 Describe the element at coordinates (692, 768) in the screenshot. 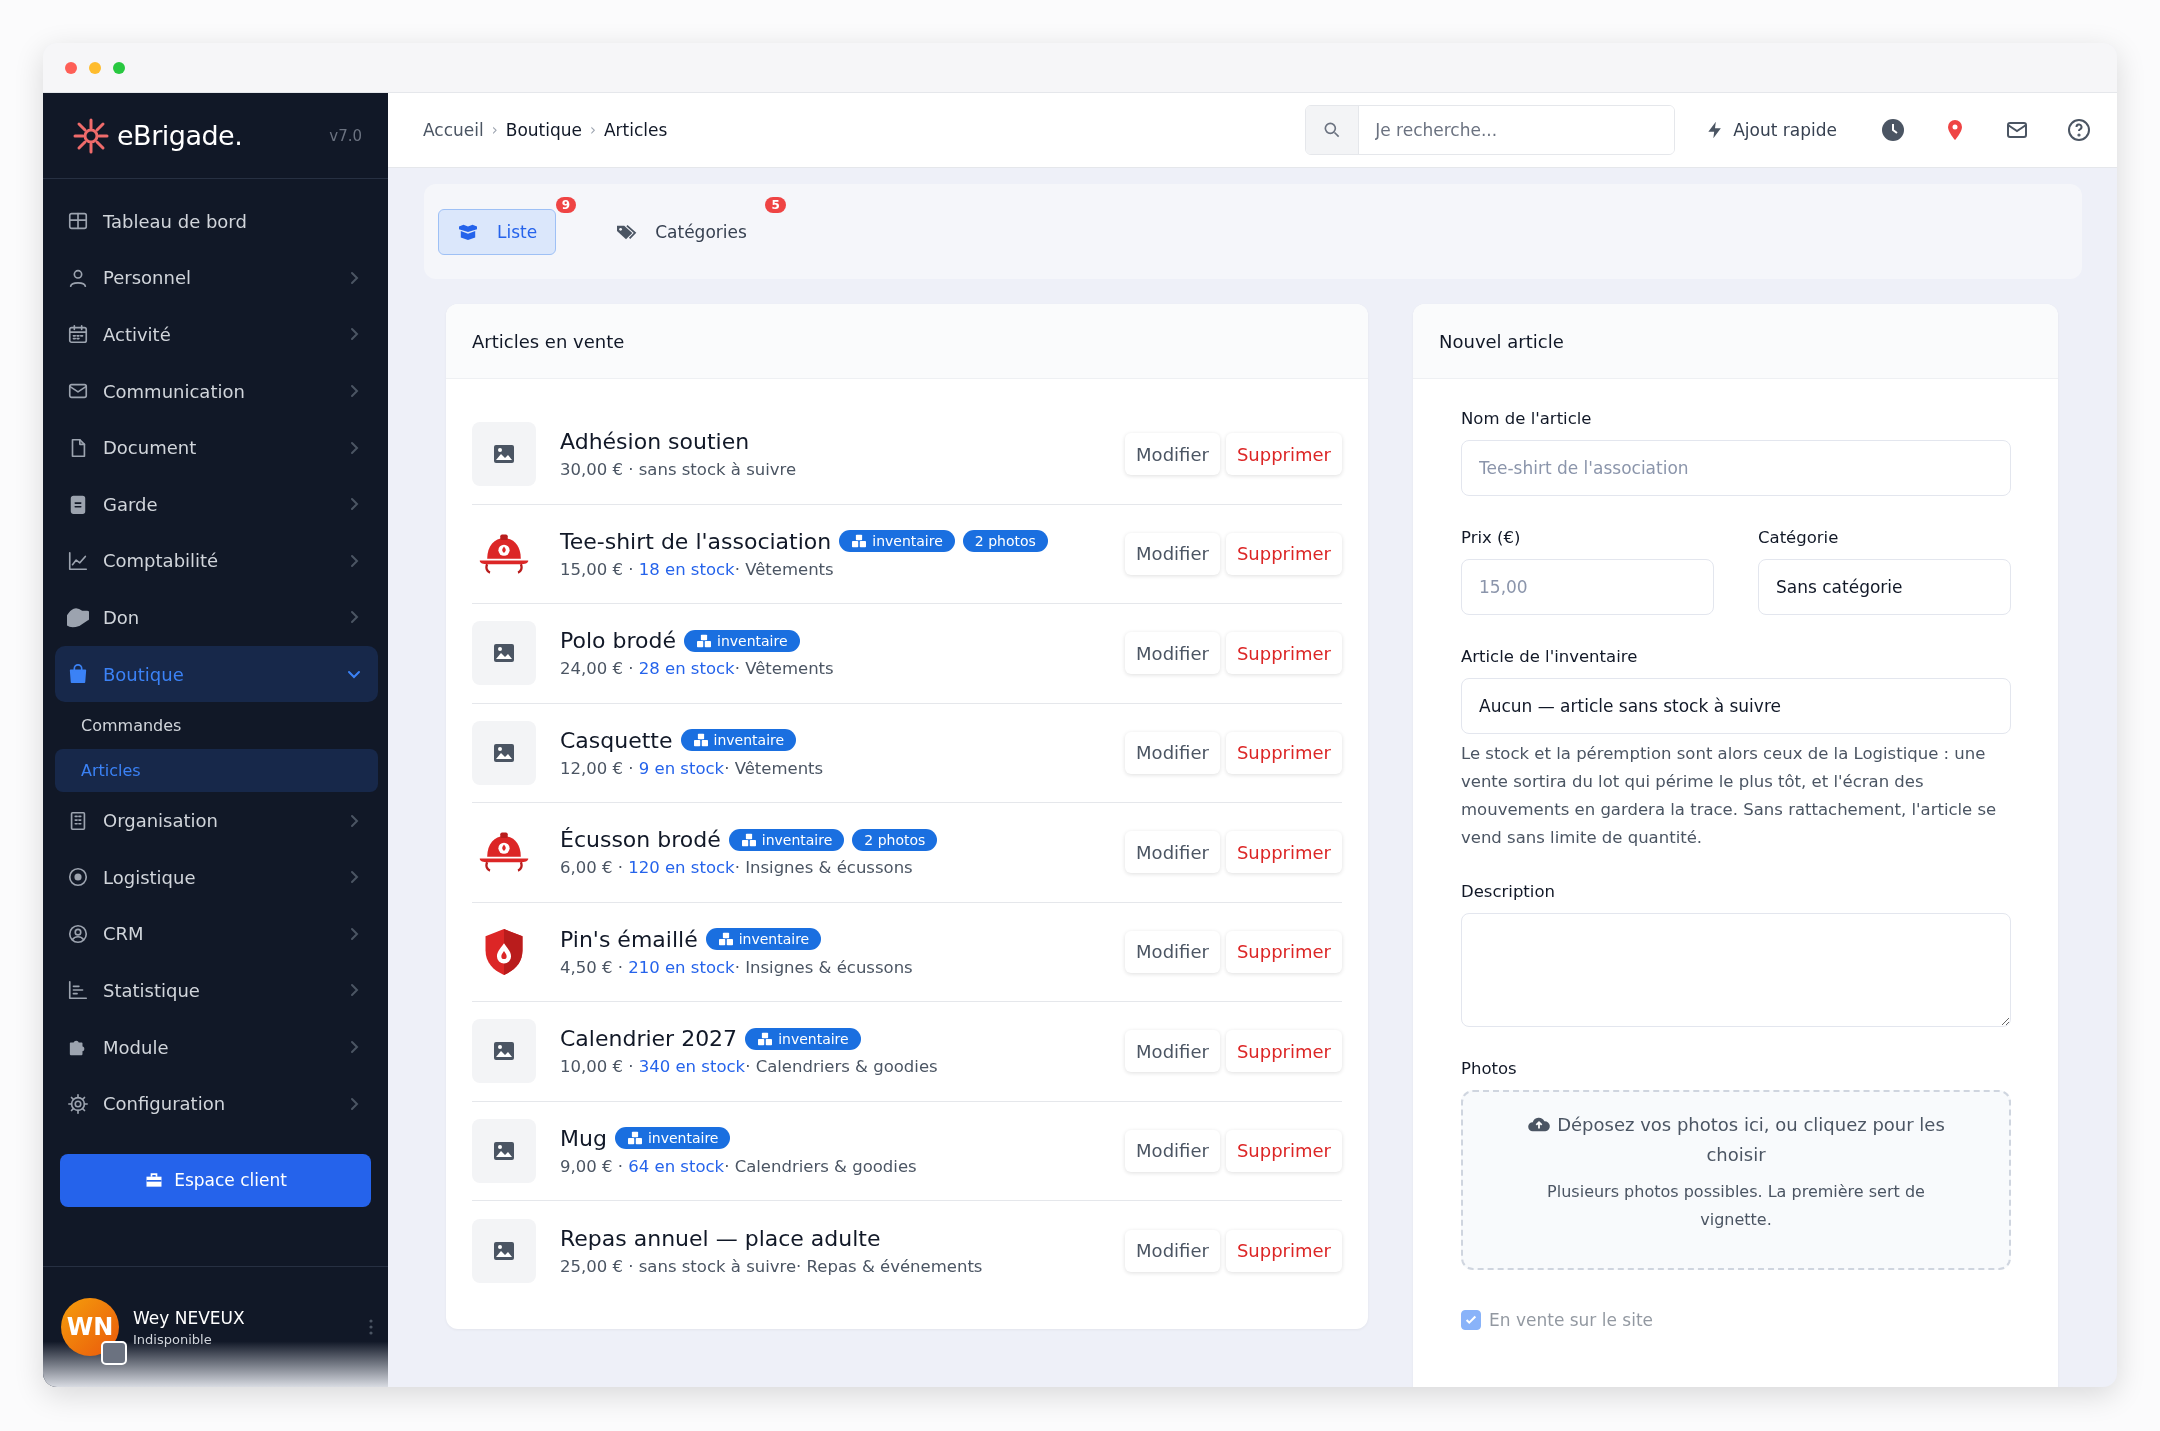

I see `item-meta: 12,00 € · 9 en stock· Vêtements` at that location.